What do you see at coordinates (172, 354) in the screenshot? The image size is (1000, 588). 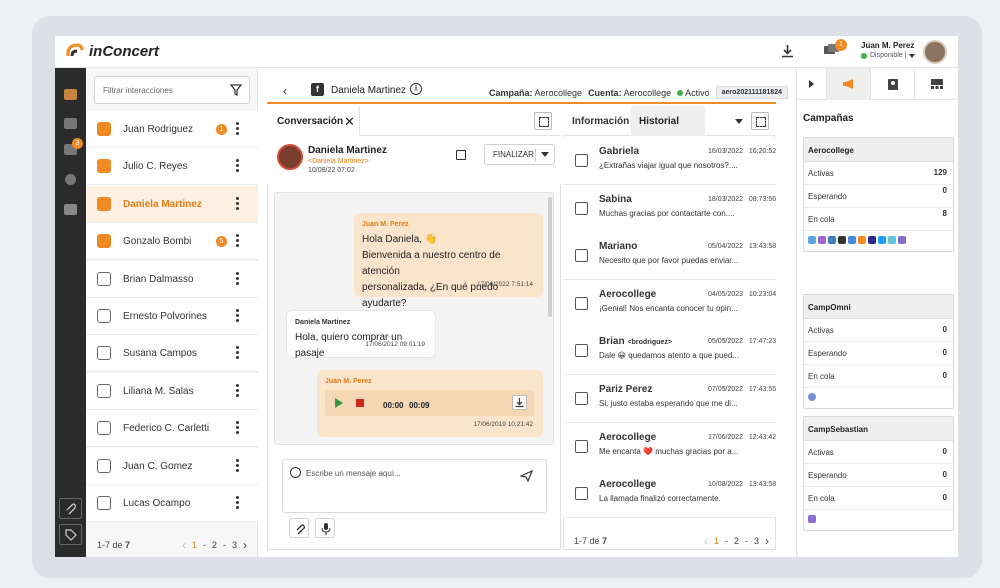 I see `list-item: Susana Campos` at bounding box center [172, 354].